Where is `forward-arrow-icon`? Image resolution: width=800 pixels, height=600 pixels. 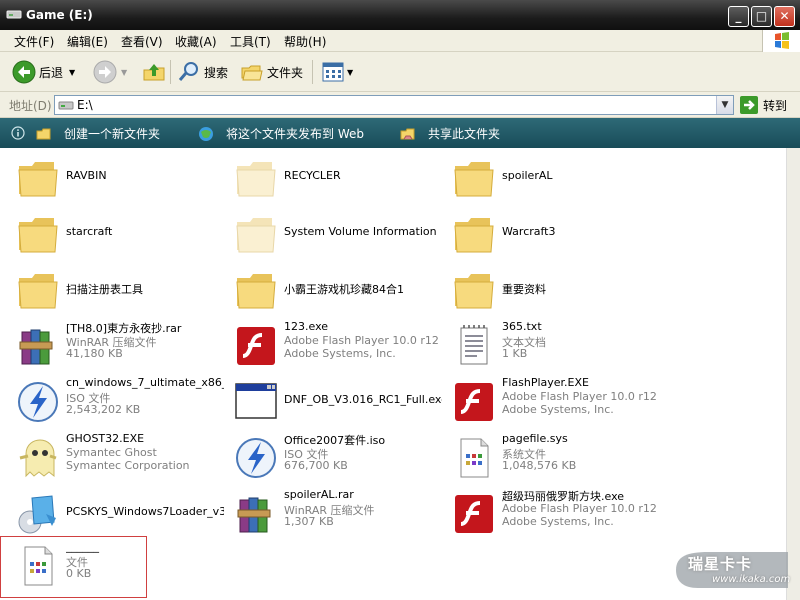 forward-arrow-icon is located at coordinates (105, 72).